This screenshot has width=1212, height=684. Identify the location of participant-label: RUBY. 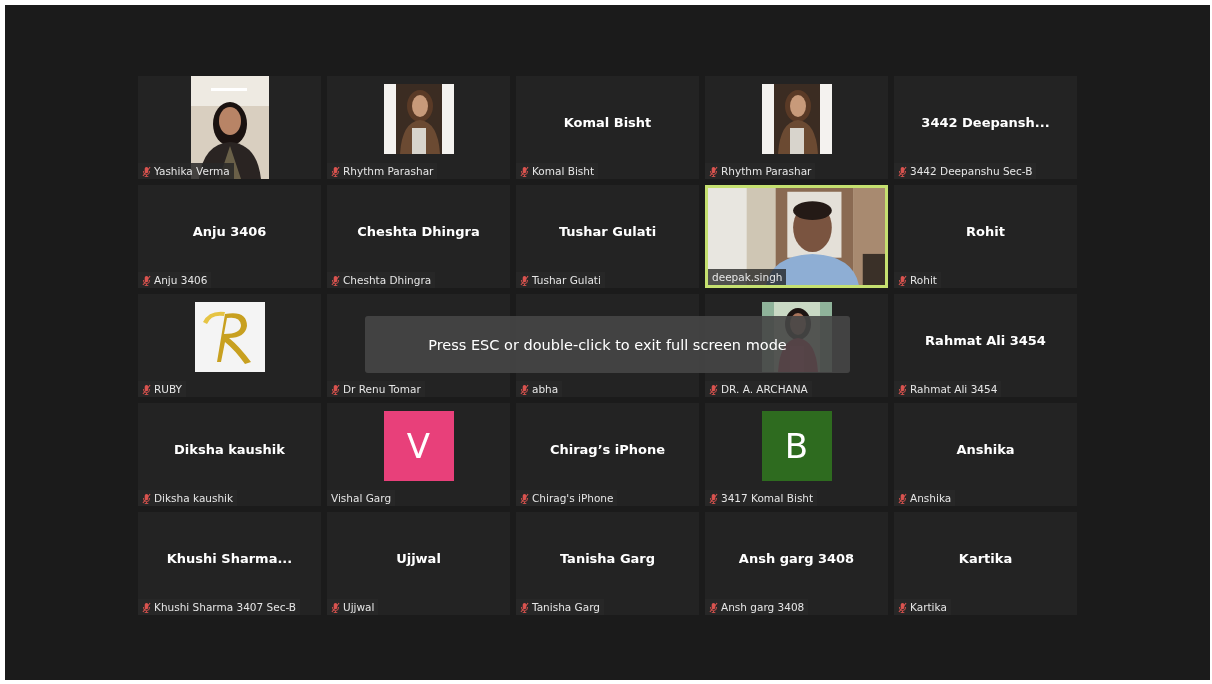
(168, 389).